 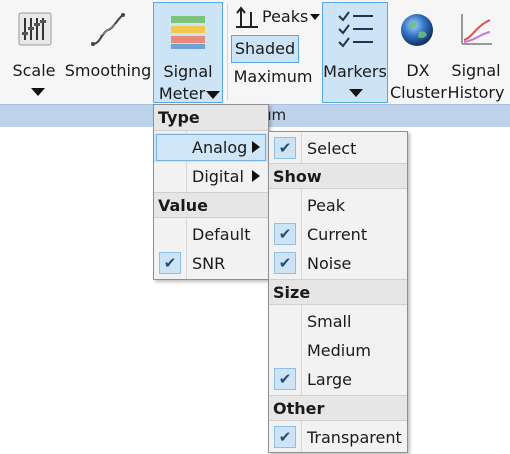 I want to click on menu-item-label: Digital, so click(x=218, y=176).